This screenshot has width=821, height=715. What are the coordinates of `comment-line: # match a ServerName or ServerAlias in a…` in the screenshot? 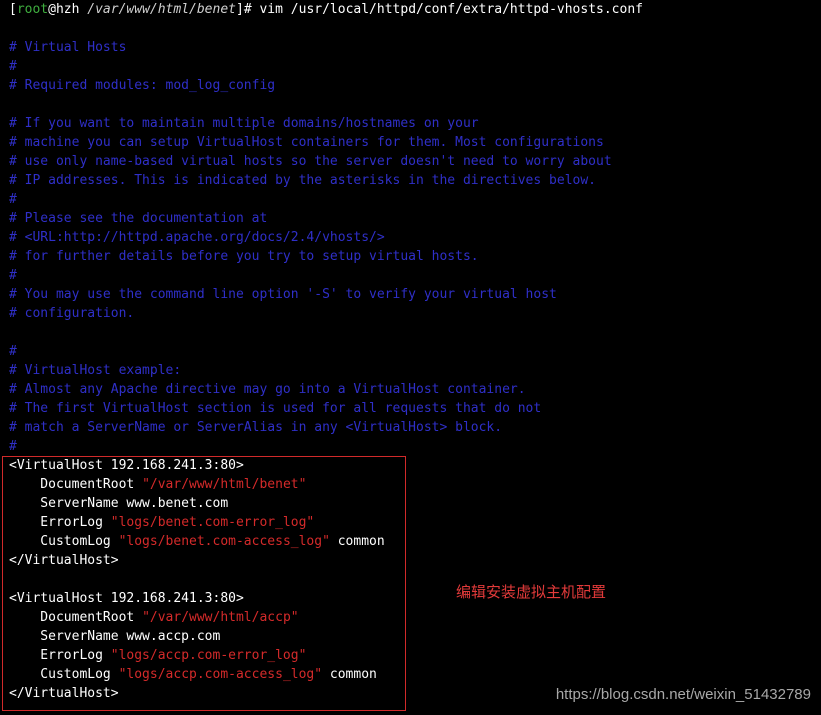 It's located at (256, 427).